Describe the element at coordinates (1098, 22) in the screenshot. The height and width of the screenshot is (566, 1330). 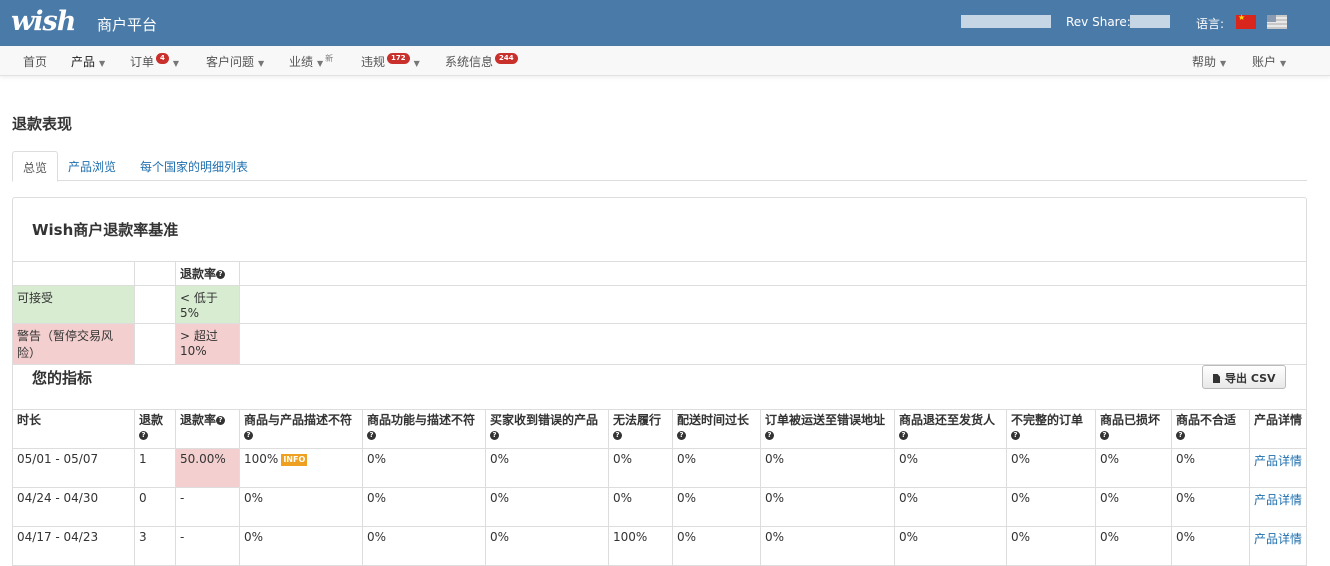
I see `rev-share-label: Rev Share:` at that location.